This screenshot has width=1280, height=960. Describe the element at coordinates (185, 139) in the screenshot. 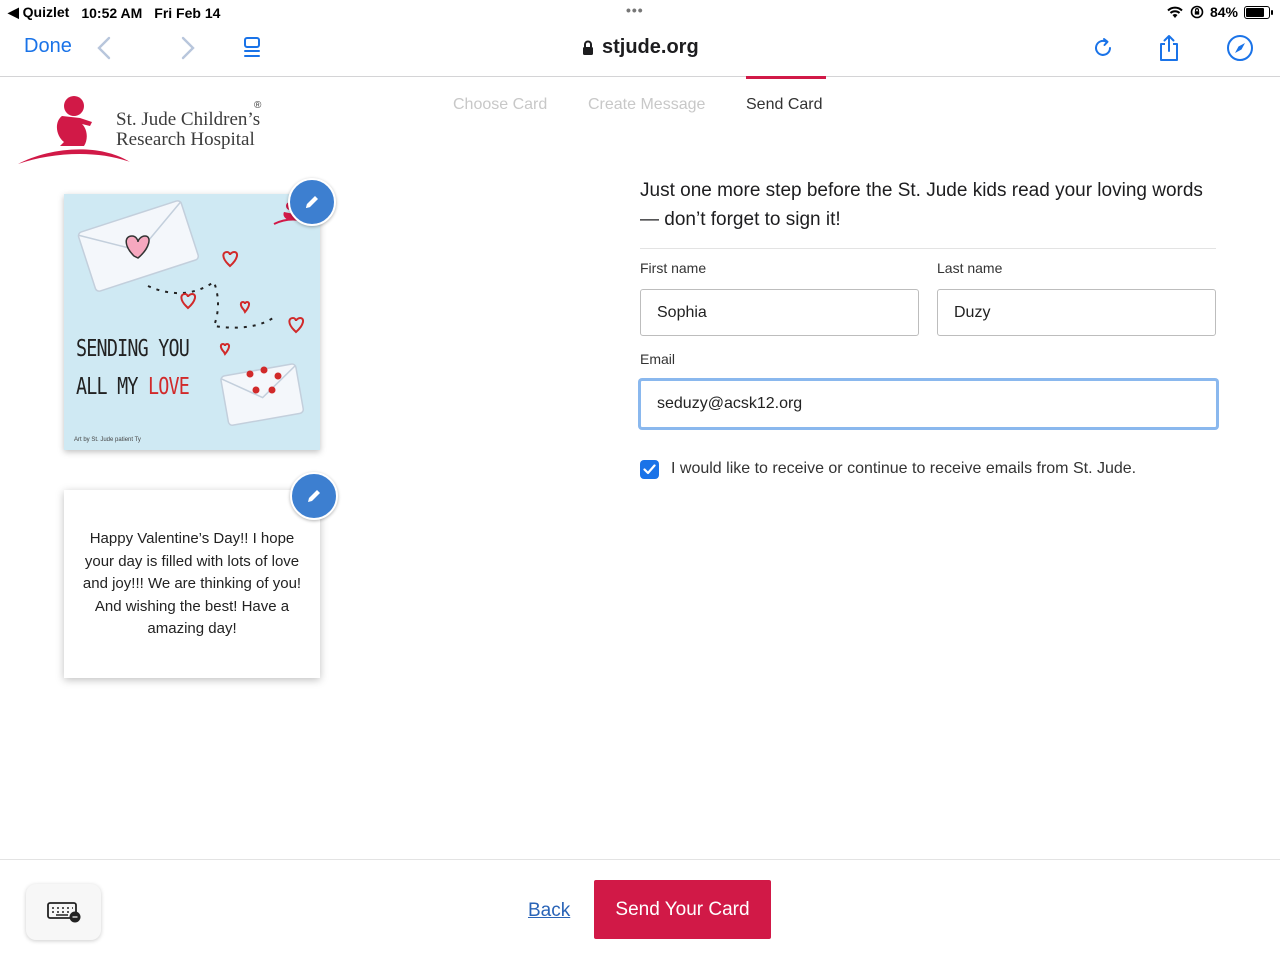

I see `logo-line-2: Research Hospital` at that location.